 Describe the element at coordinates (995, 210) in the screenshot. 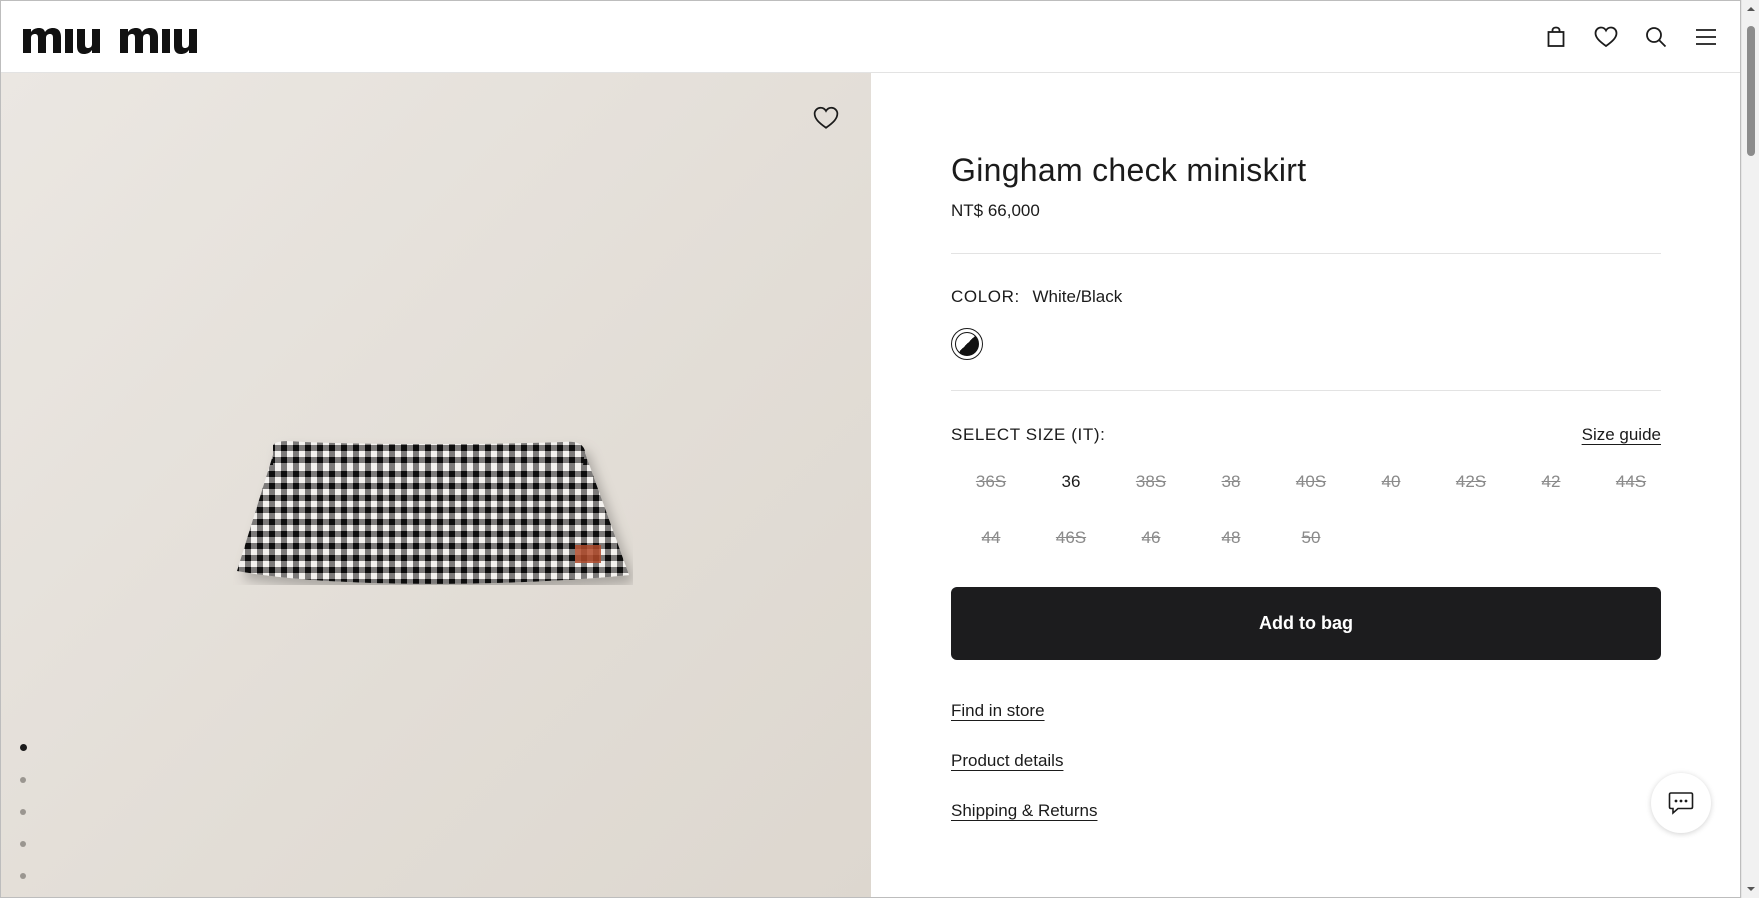

I see `product-price: NT$ 66,000` at that location.